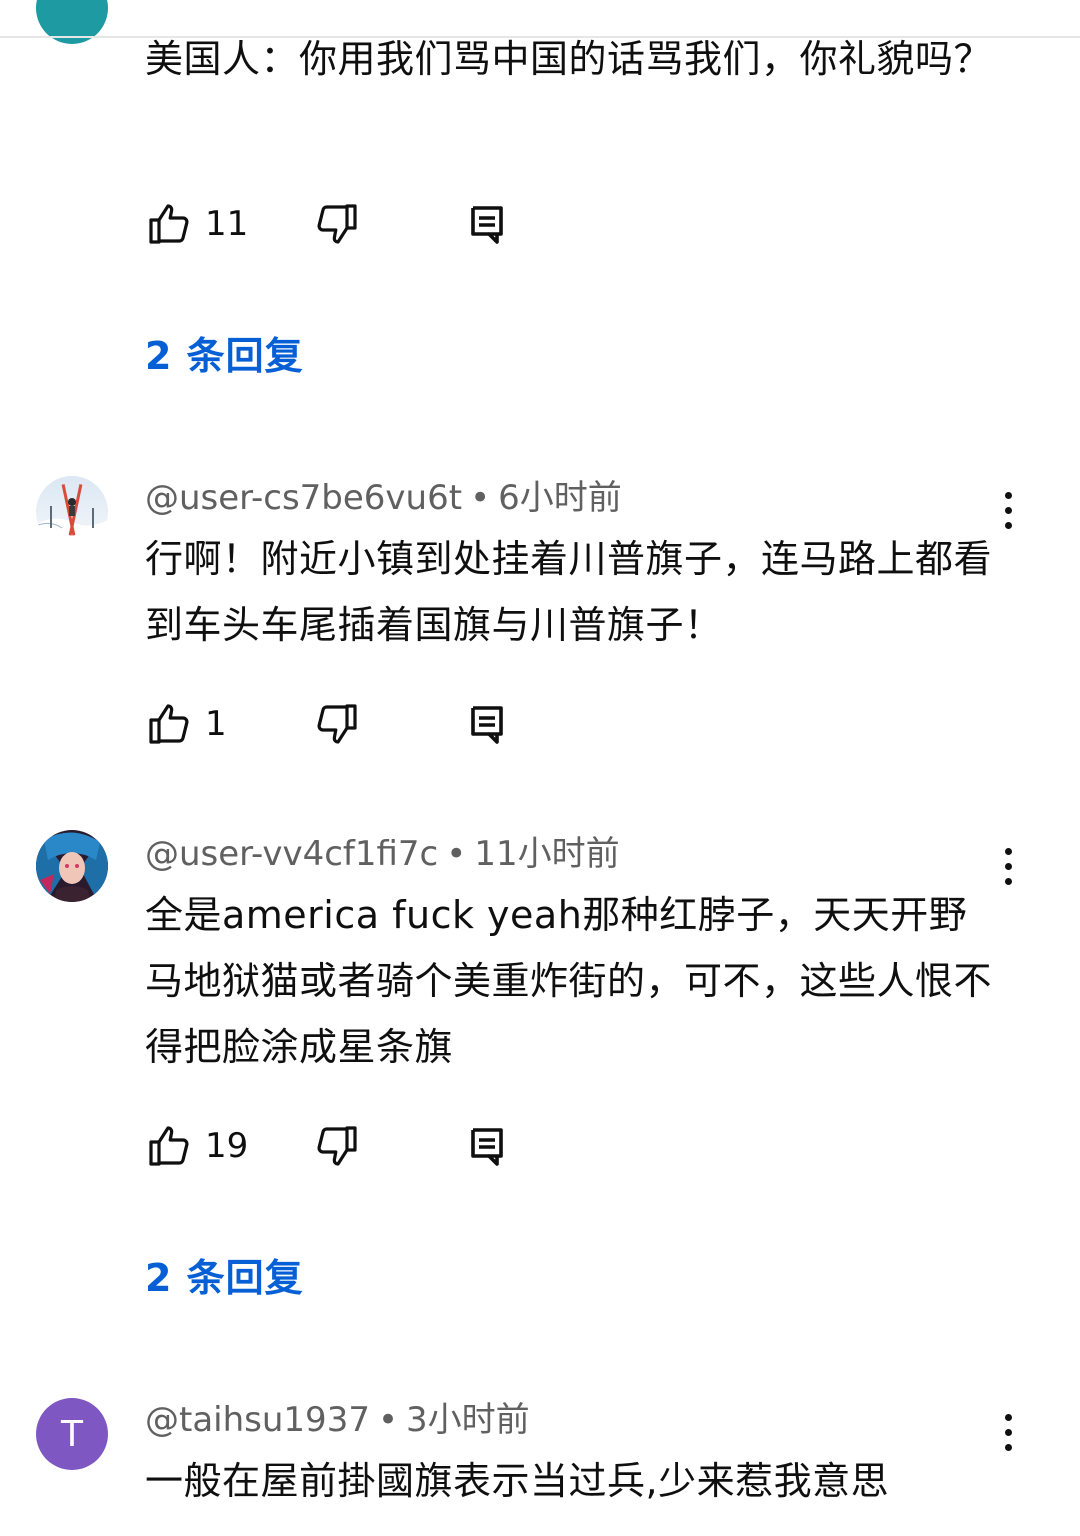 This screenshot has width=1080, height=1536. What do you see at coordinates (227, 1146) in the screenshot?
I see `like-count: 19` at bounding box center [227, 1146].